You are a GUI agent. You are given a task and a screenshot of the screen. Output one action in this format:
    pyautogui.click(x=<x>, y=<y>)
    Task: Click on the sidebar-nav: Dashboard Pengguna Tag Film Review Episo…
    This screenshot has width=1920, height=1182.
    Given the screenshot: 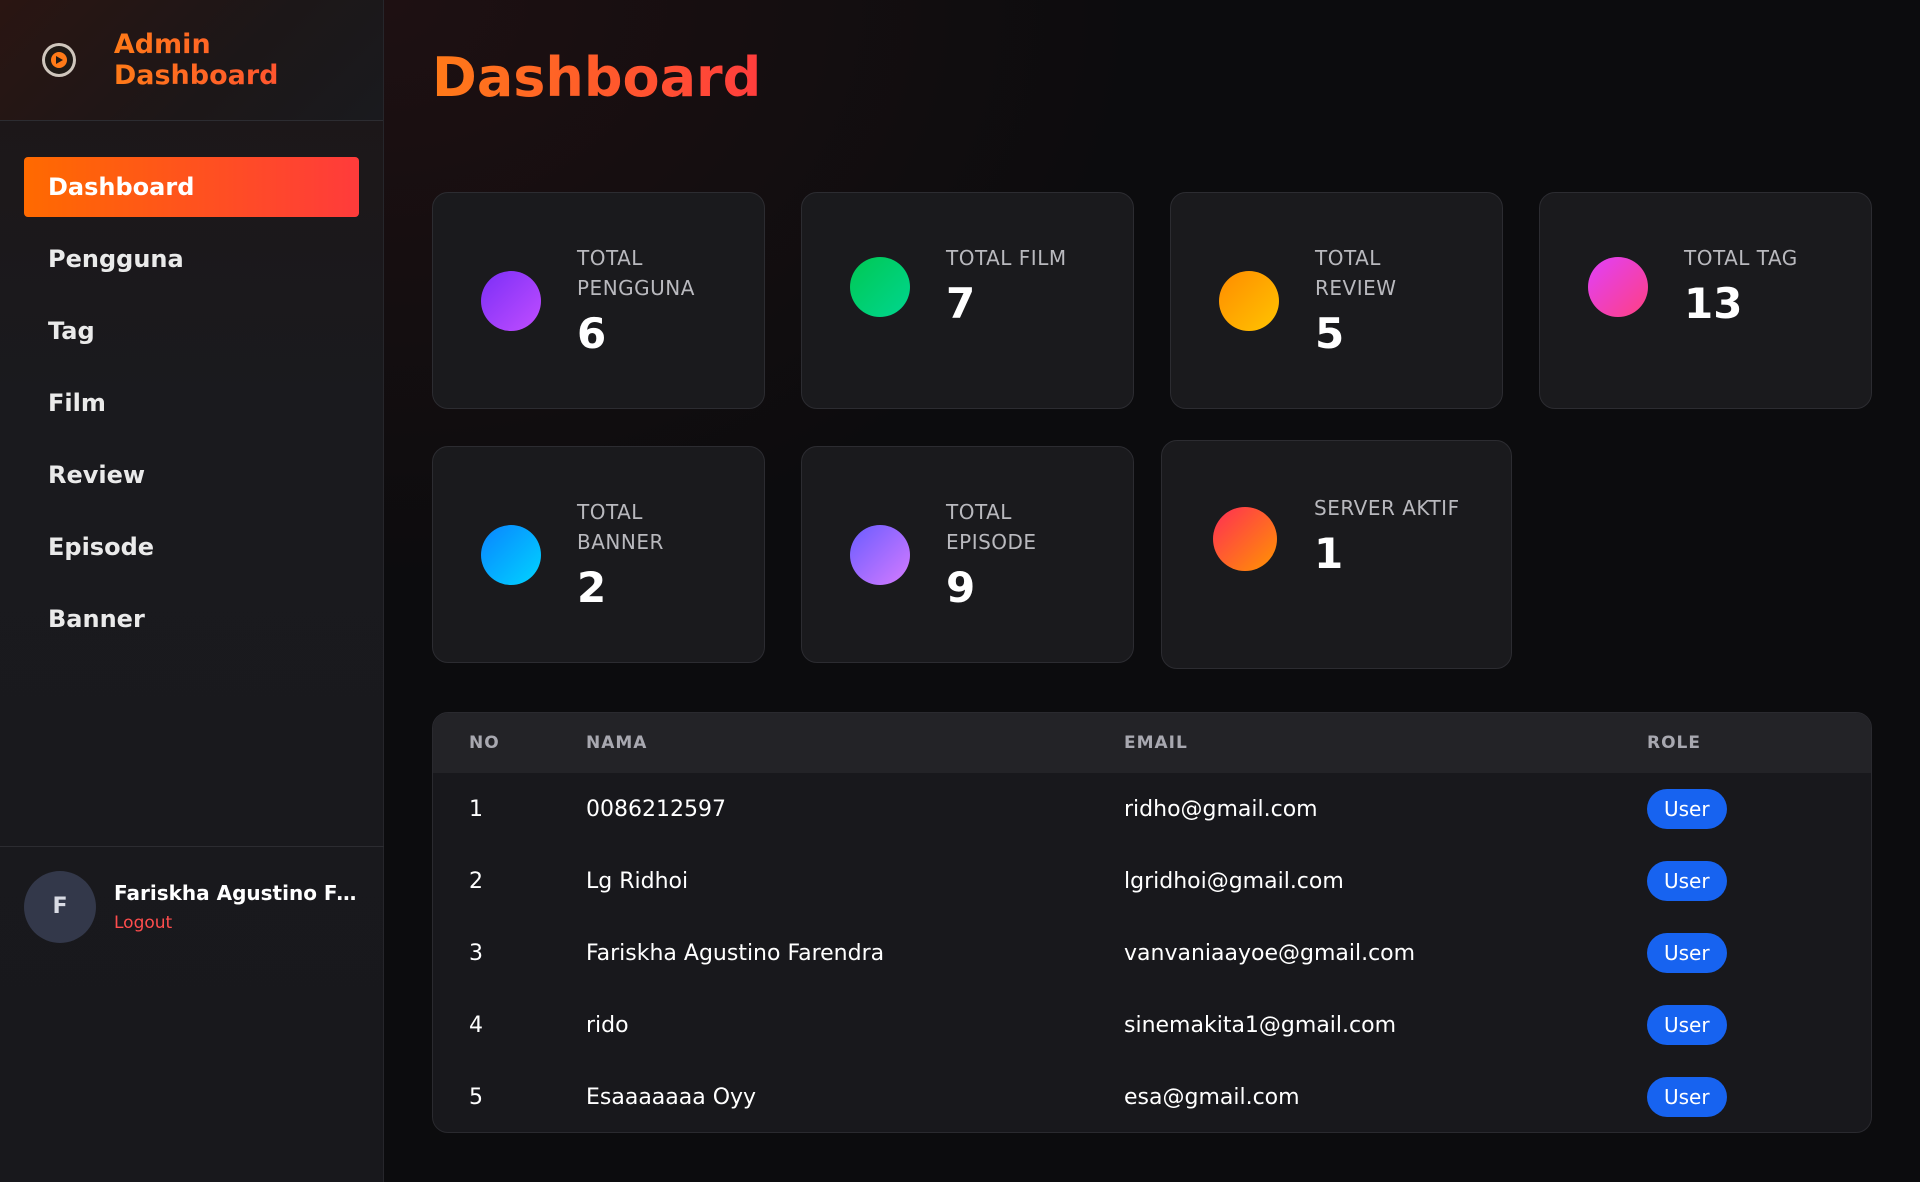 What is the action you would take?
    pyautogui.click(x=191, y=385)
    